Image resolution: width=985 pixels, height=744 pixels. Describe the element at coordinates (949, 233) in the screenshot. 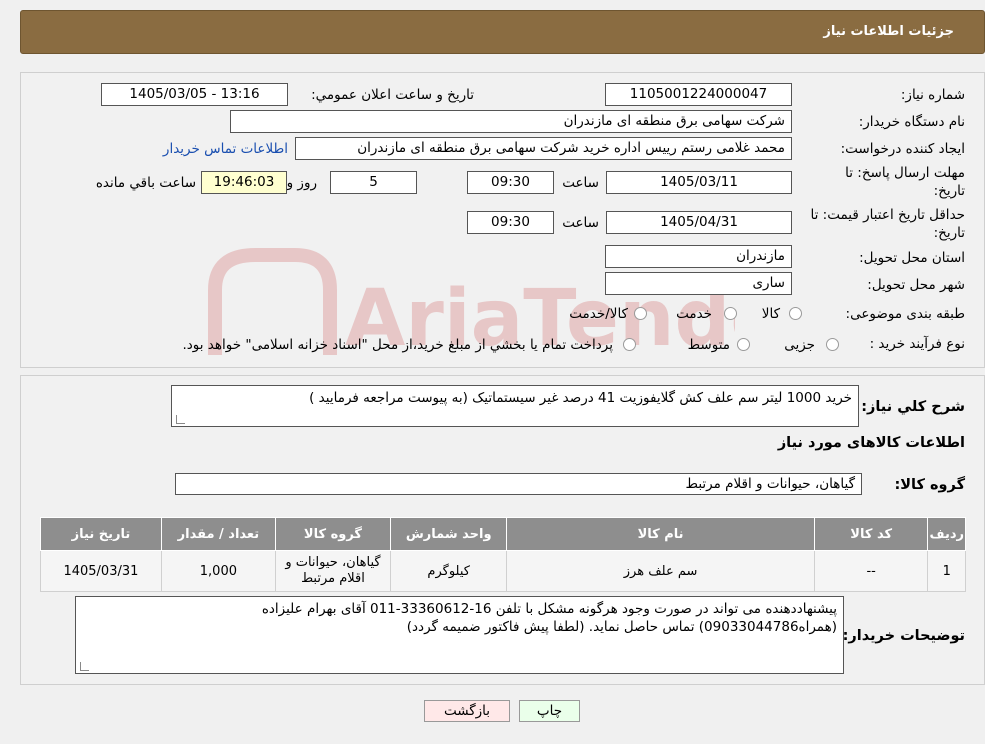

I see `validity-label-date: تاريخ:` at that location.